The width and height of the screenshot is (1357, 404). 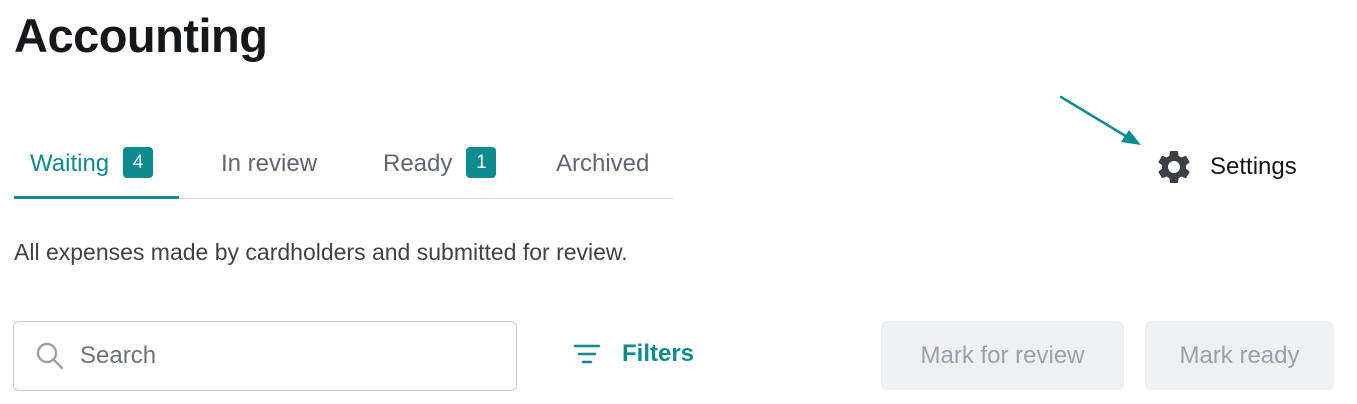 I want to click on search-input, so click(x=280, y=356).